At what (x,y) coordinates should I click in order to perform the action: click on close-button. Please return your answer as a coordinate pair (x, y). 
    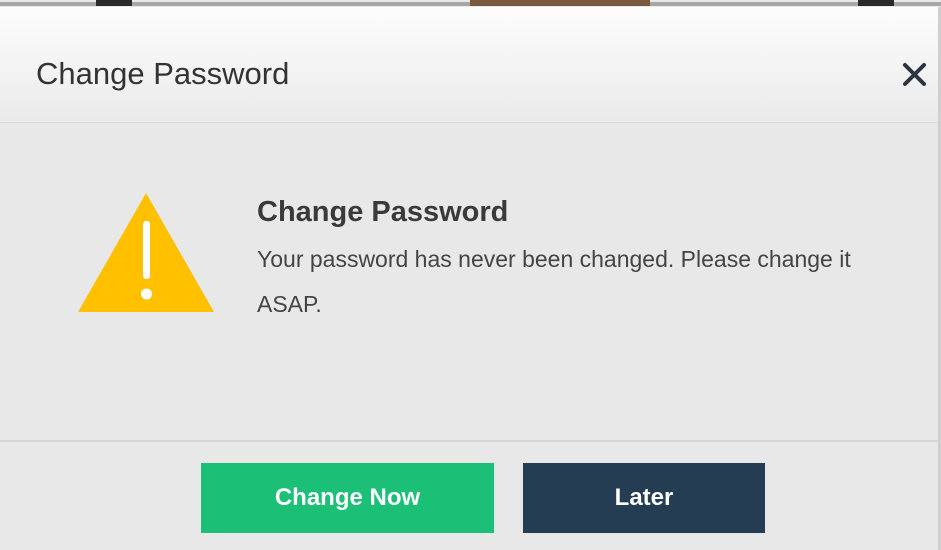
    Looking at the image, I should click on (914, 75).